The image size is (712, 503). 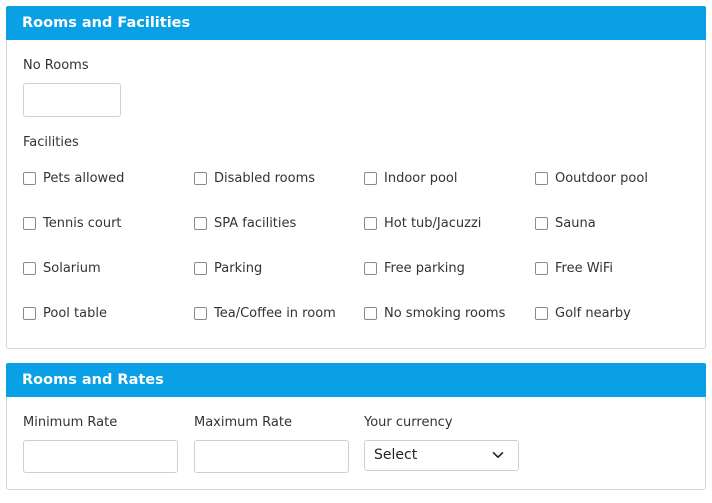 I want to click on facility-label: Golf nearby, so click(x=593, y=313).